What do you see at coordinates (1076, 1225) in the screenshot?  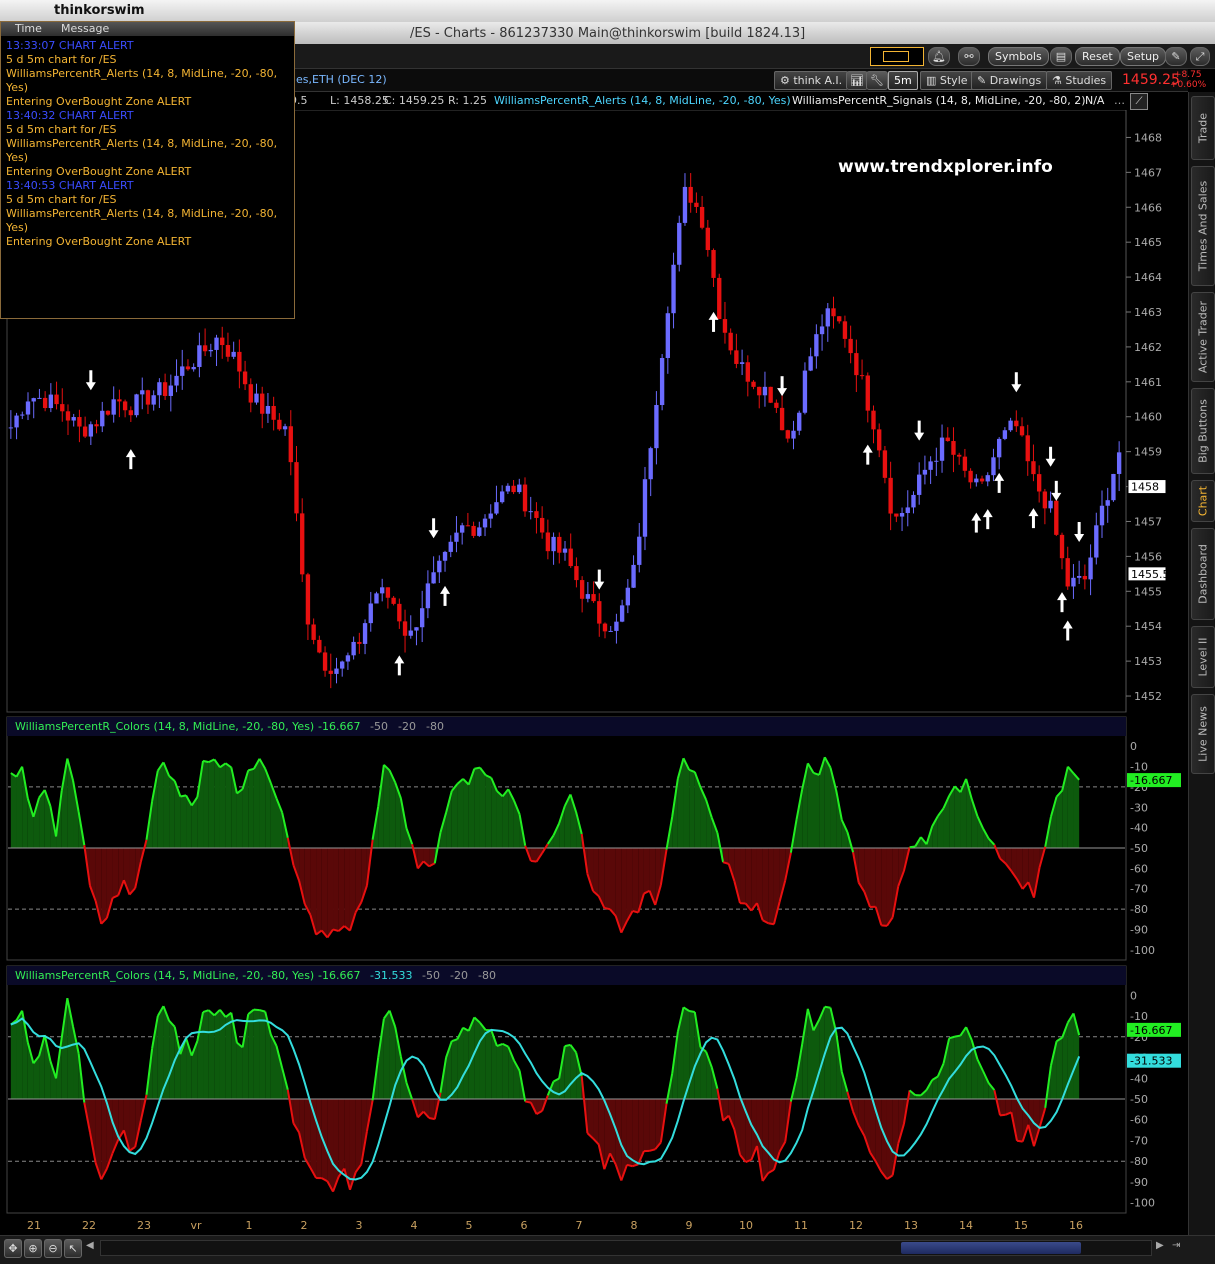 I see `time-tick: 16` at bounding box center [1076, 1225].